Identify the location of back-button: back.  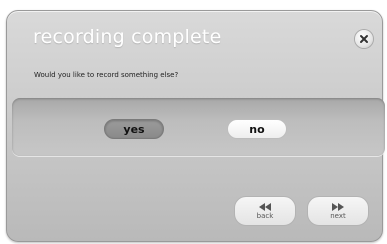
(265, 211).